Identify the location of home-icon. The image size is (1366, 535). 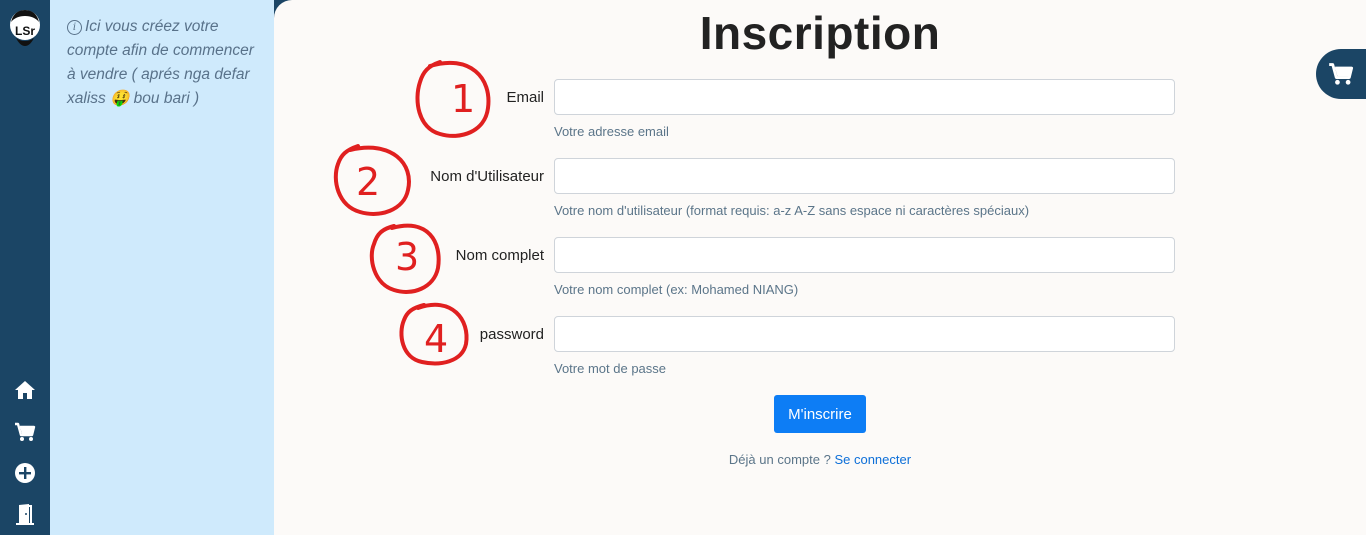
(25, 390).